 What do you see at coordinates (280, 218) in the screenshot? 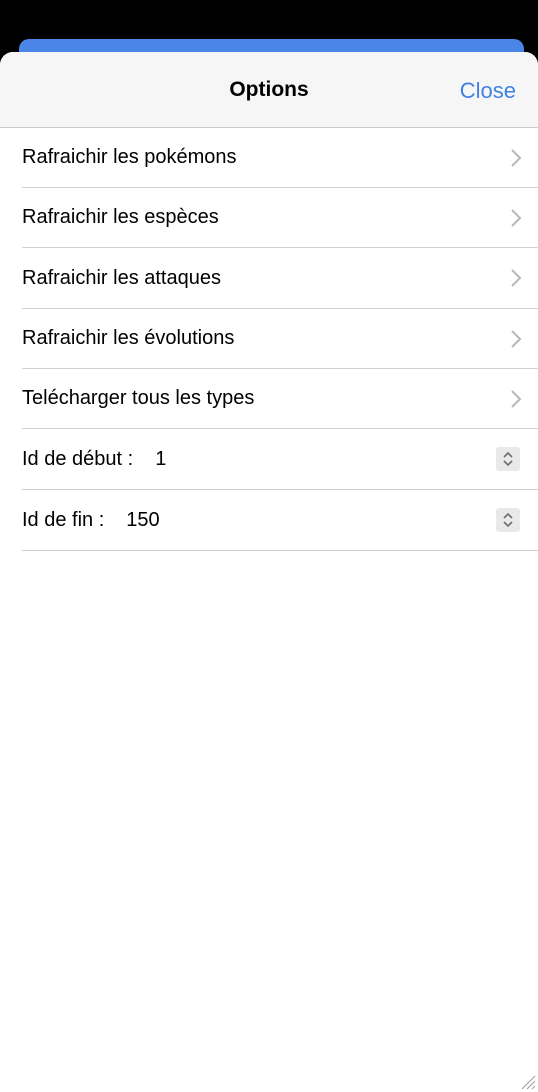
I see `menu-item-refresh-species: Rafraichir les espèces` at bounding box center [280, 218].